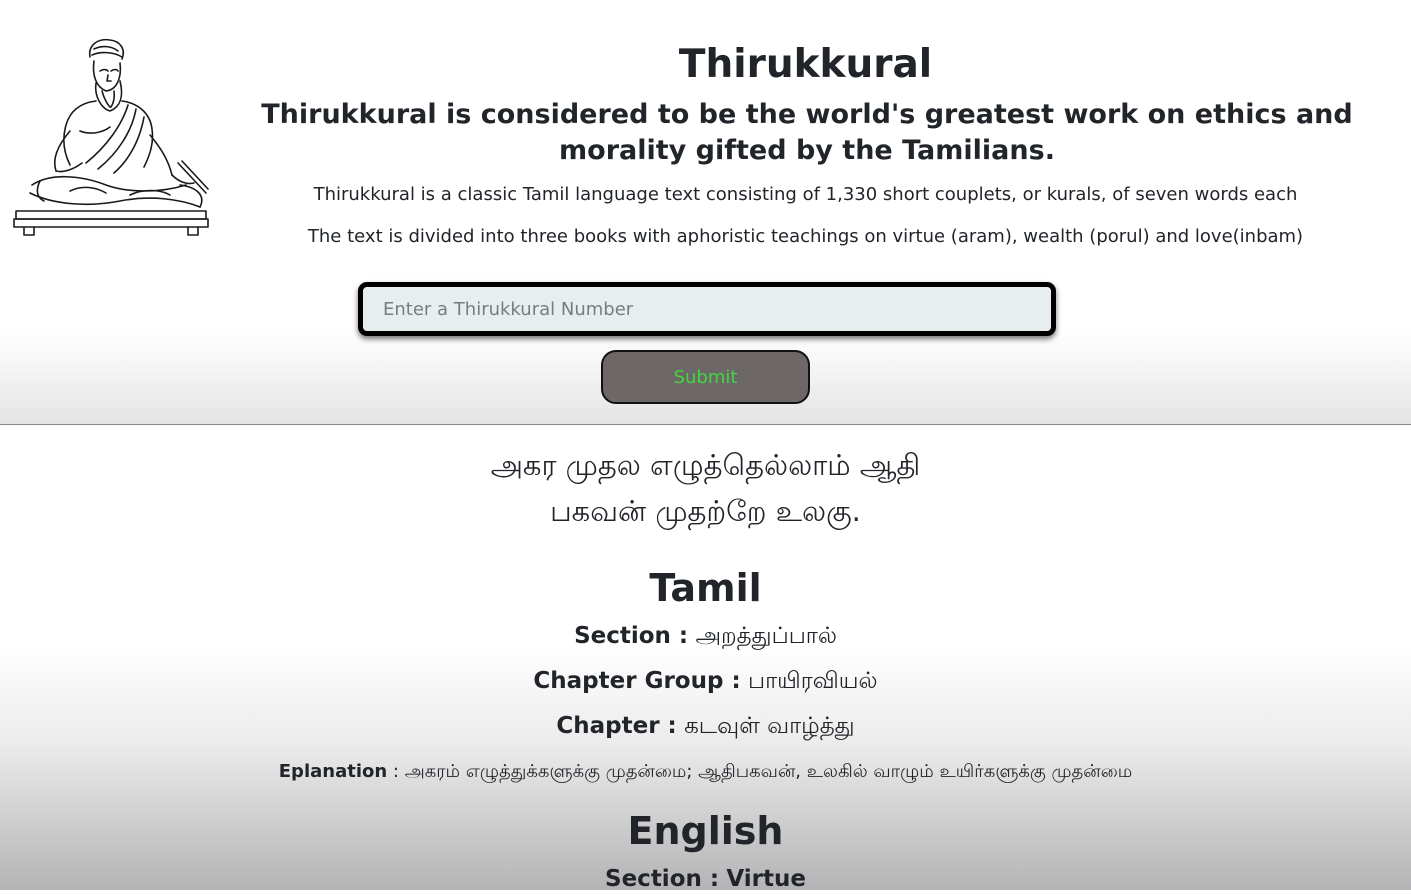 The width and height of the screenshot is (1411, 895). I want to click on chapter-label: Chapter :, so click(616, 726).